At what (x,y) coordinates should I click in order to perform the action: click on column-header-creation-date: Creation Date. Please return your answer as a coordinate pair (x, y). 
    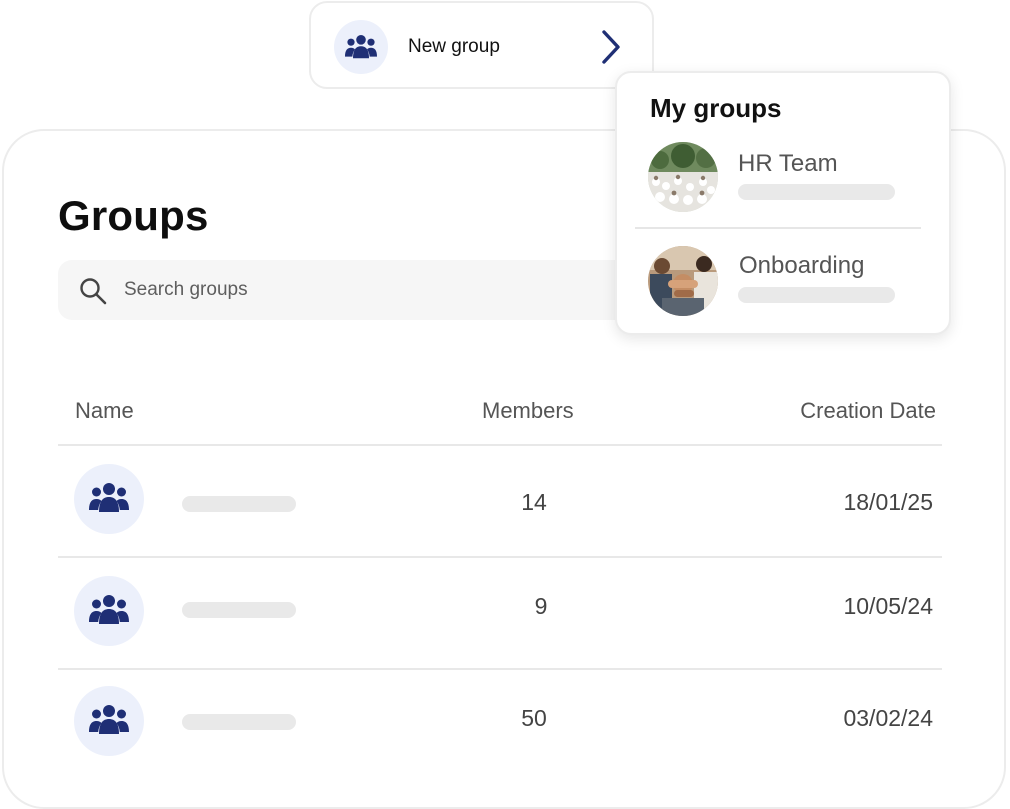
    Looking at the image, I should click on (868, 411).